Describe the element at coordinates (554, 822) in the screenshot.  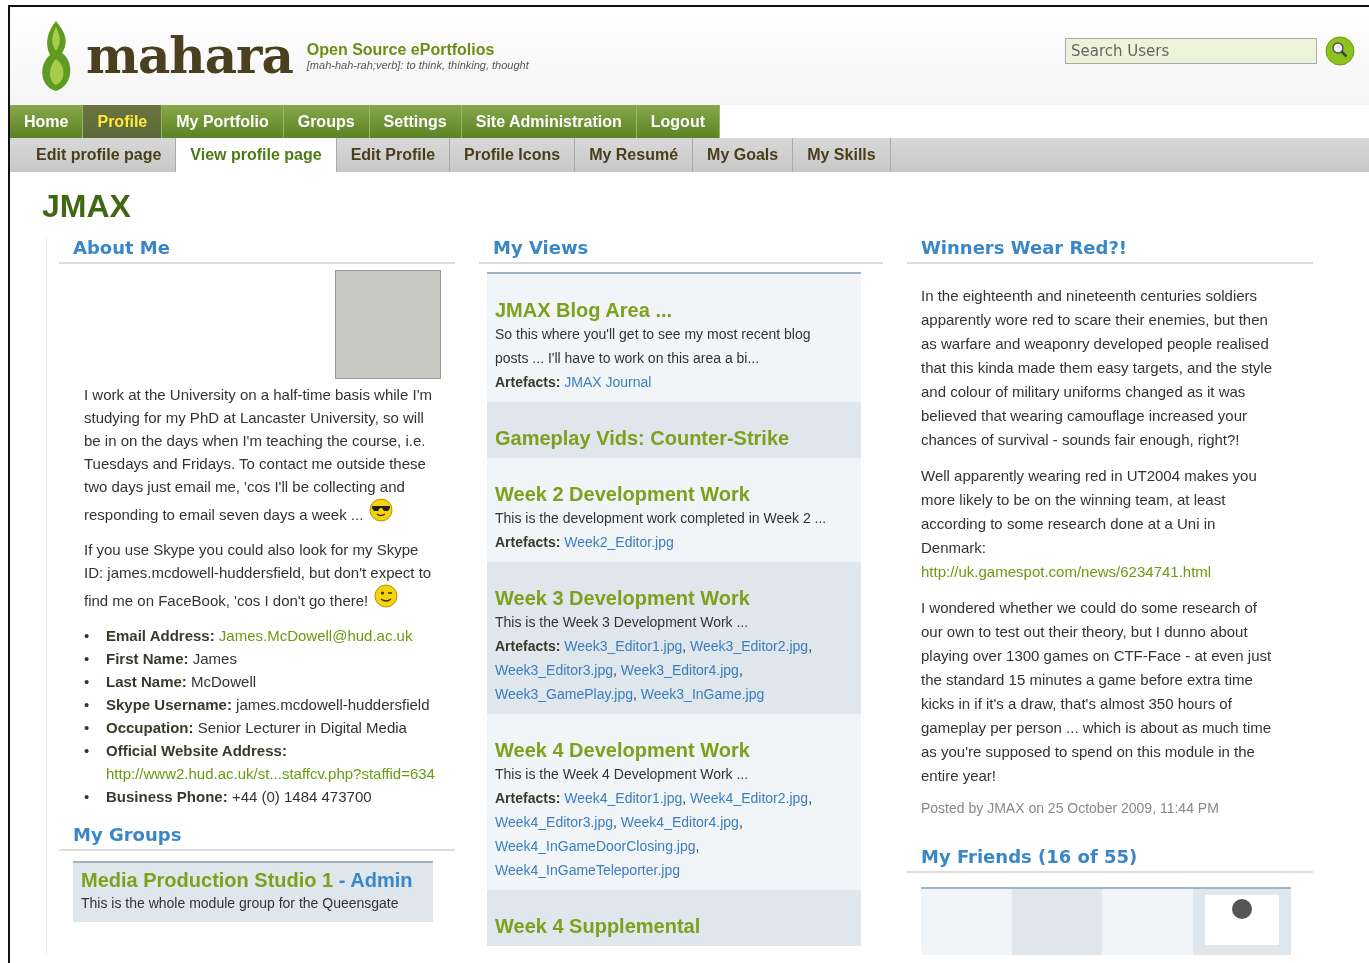
I see `artefact-link: Week4_Editor3.jpg` at that location.